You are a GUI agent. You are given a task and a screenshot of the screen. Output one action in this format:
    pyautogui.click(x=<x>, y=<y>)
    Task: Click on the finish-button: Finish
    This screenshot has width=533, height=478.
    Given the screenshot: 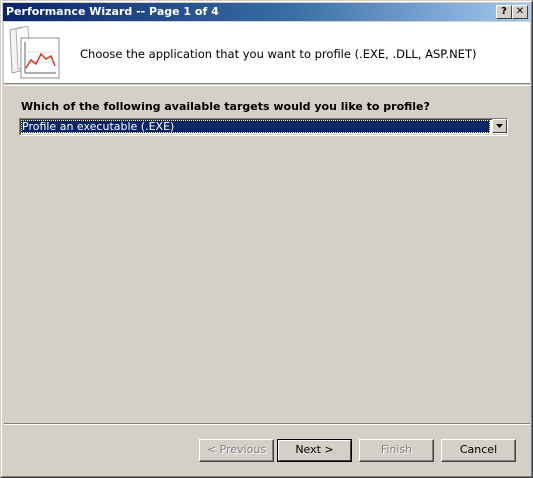 What is the action you would take?
    pyautogui.click(x=396, y=450)
    